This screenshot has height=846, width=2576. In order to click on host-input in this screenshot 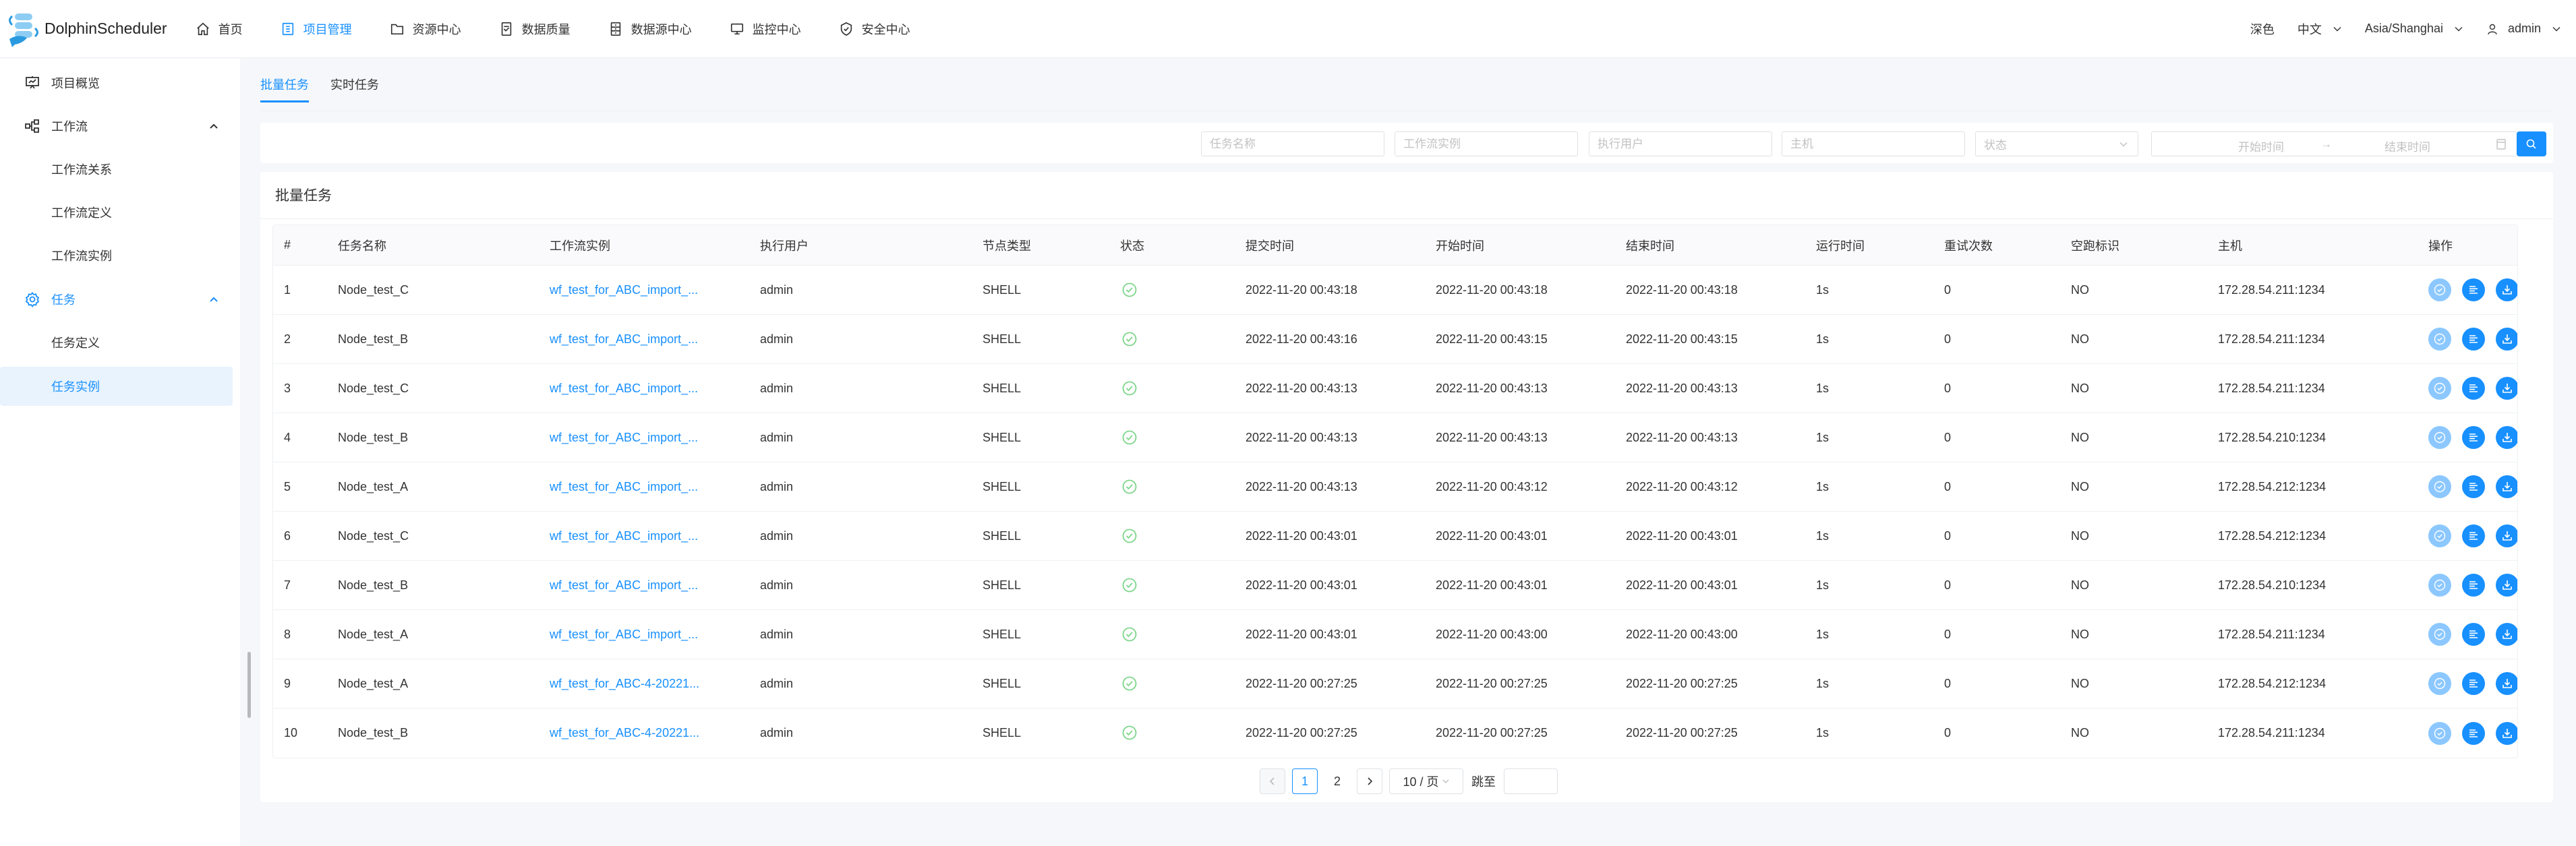, I will do `click(1874, 143)`.